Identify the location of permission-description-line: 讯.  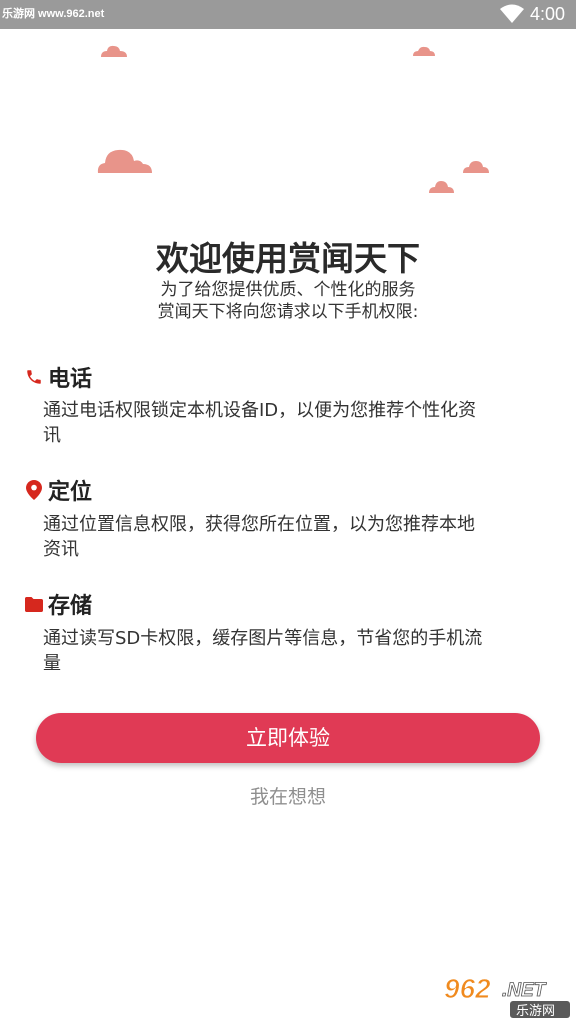
(52, 435).